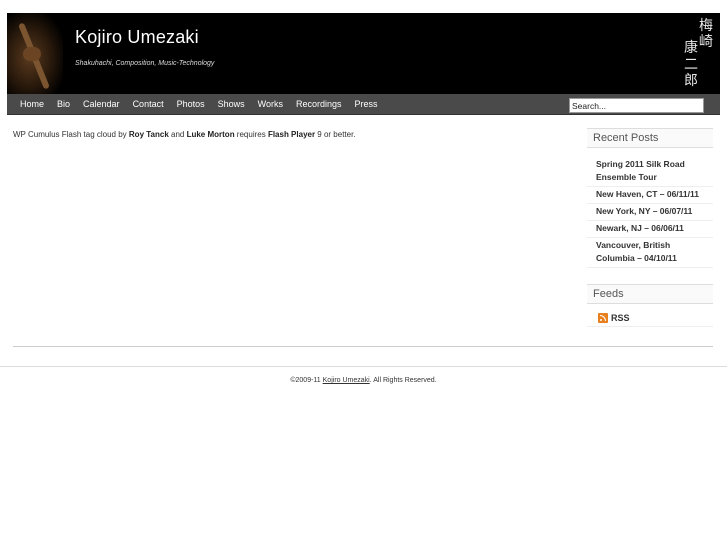 The image size is (727, 545). Describe the element at coordinates (691, 65) in the screenshot. I see `kanji-char: 二` at that location.